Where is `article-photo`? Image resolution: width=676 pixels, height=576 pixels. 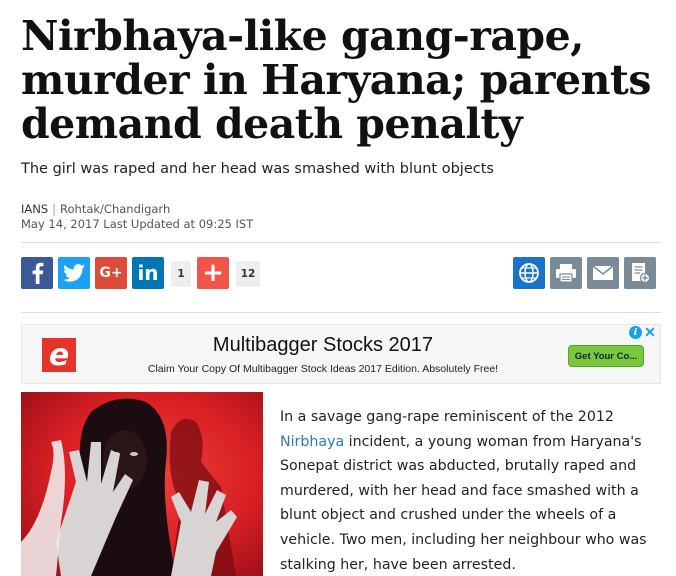 article-photo is located at coordinates (142, 484).